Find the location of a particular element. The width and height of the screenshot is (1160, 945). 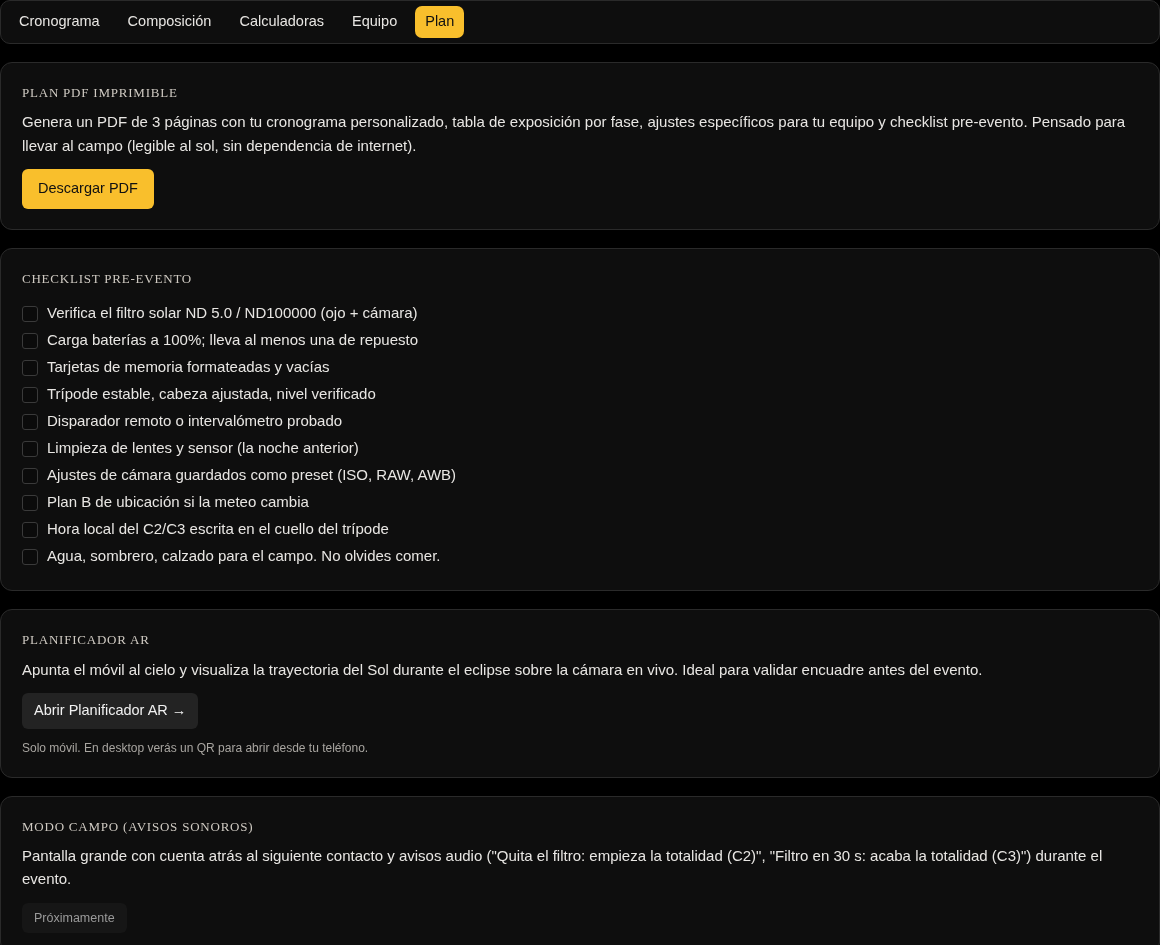

checklist-item-label: Limpieza de lentes y sensor (la noche anterior) is located at coordinates (203, 448).